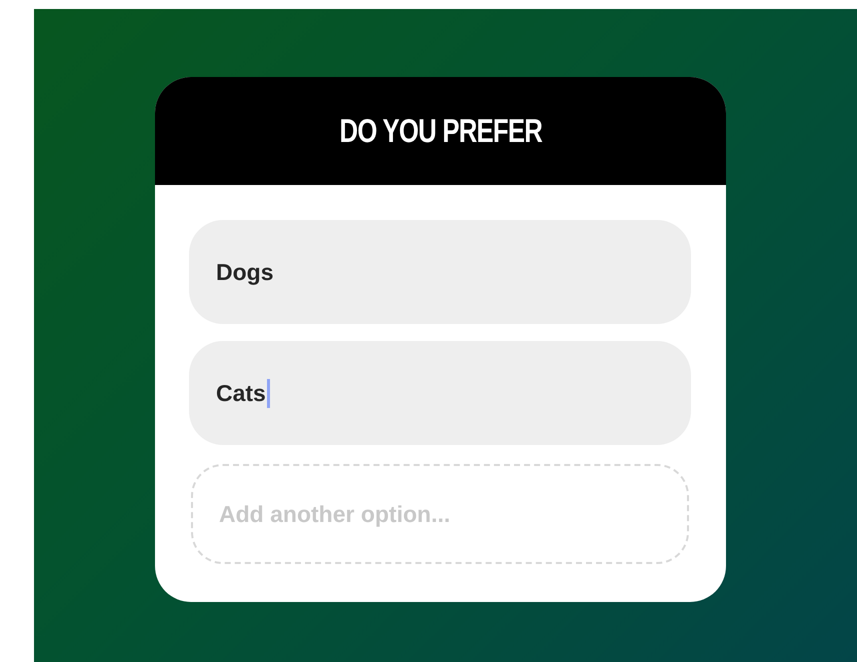 Image resolution: width=857 pixels, height=662 pixels. What do you see at coordinates (440, 131) in the screenshot?
I see `poll-title: DO YOU PREFER` at bounding box center [440, 131].